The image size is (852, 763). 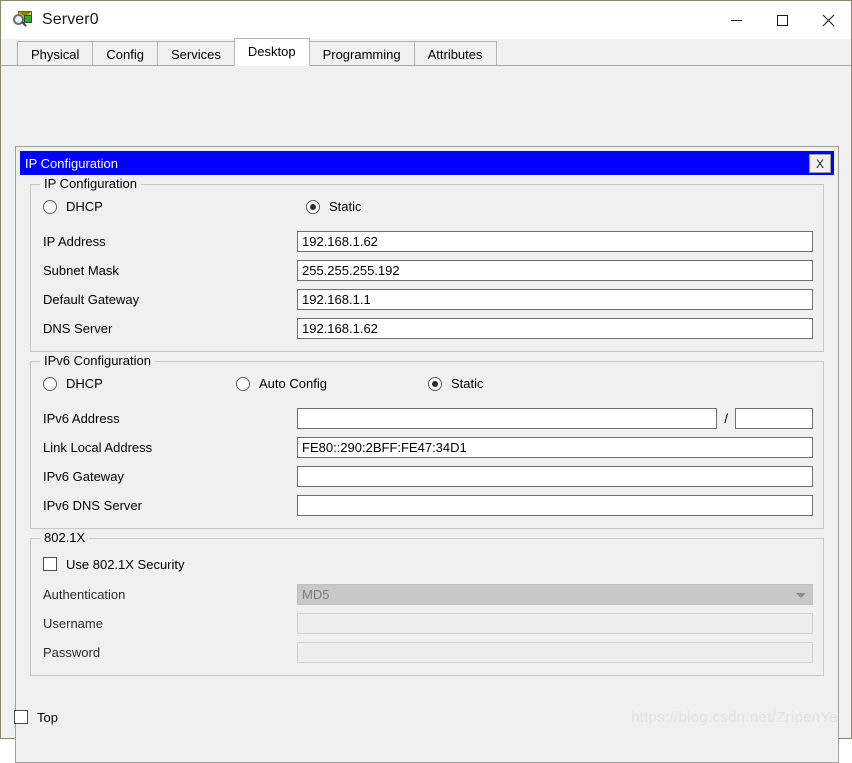 What do you see at coordinates (555, 476) in the screenshot?
I see `ipv6-gateway-input` at bounding box center [555, 476].